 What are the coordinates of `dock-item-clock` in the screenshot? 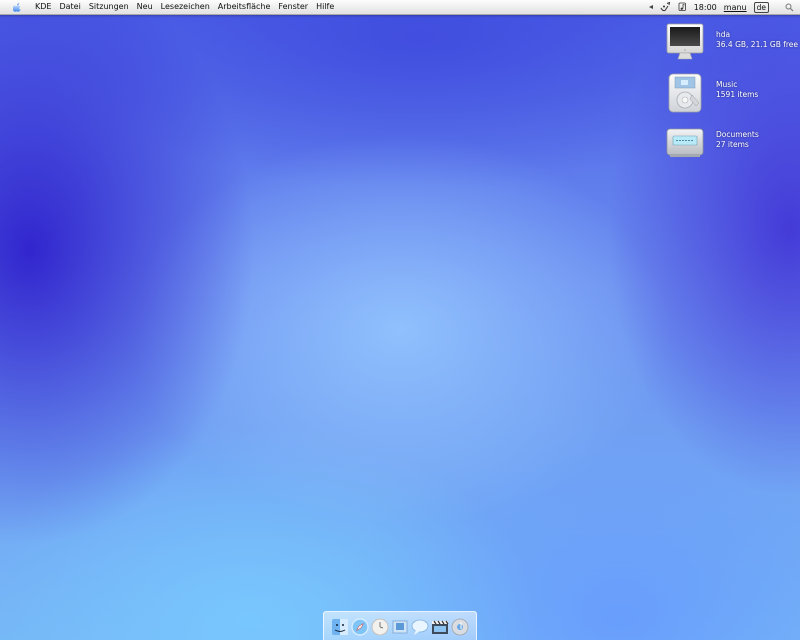 It's located at (380, 627).